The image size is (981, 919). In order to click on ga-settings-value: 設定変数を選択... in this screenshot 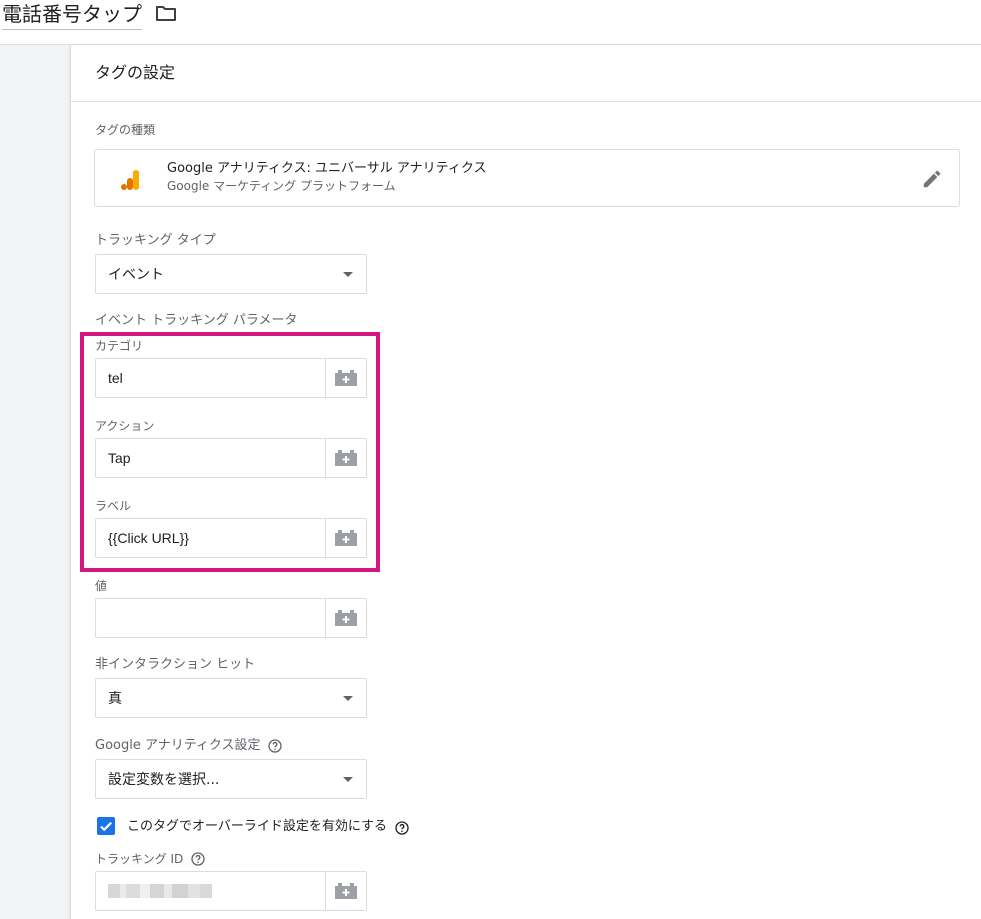, I will do `click(164, 780)`.